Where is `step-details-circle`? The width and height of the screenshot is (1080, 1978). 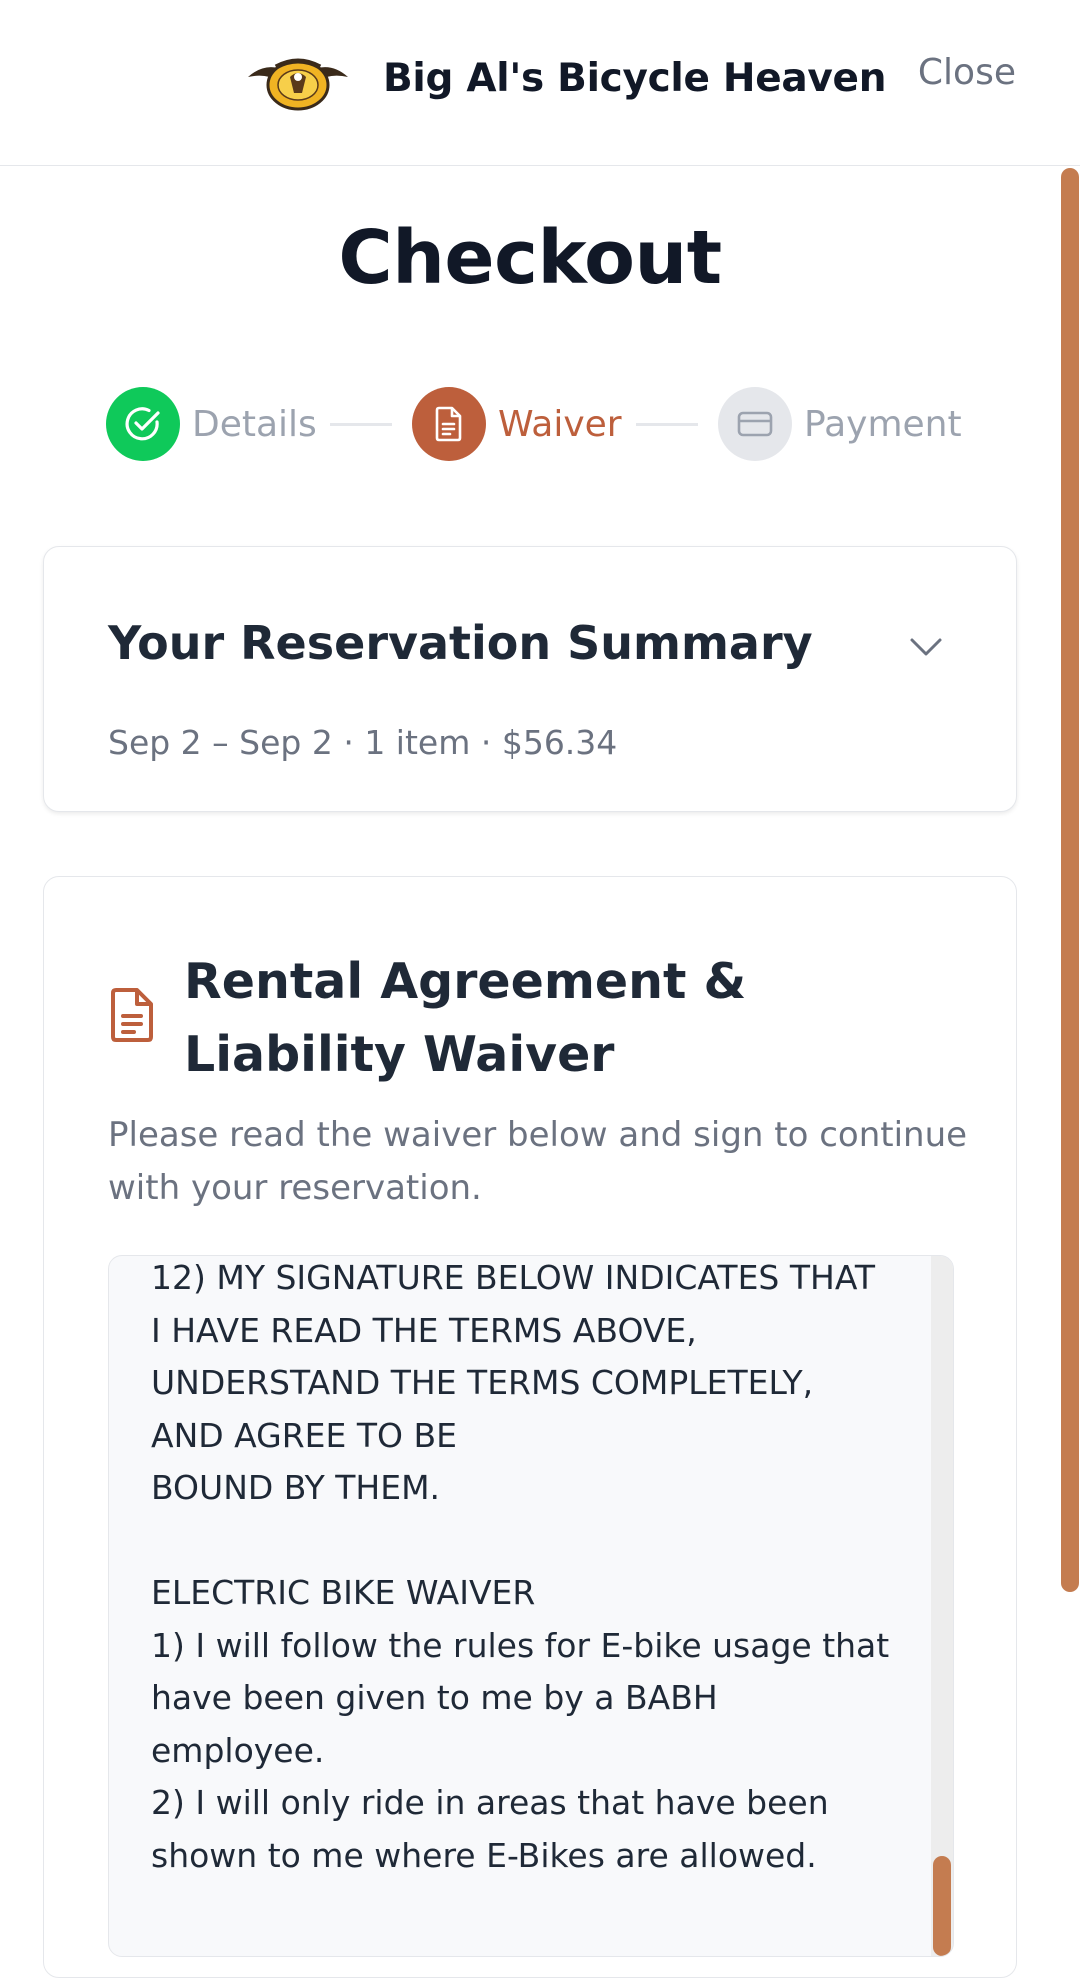
step-details-circle is located at coordinates (143, 424).